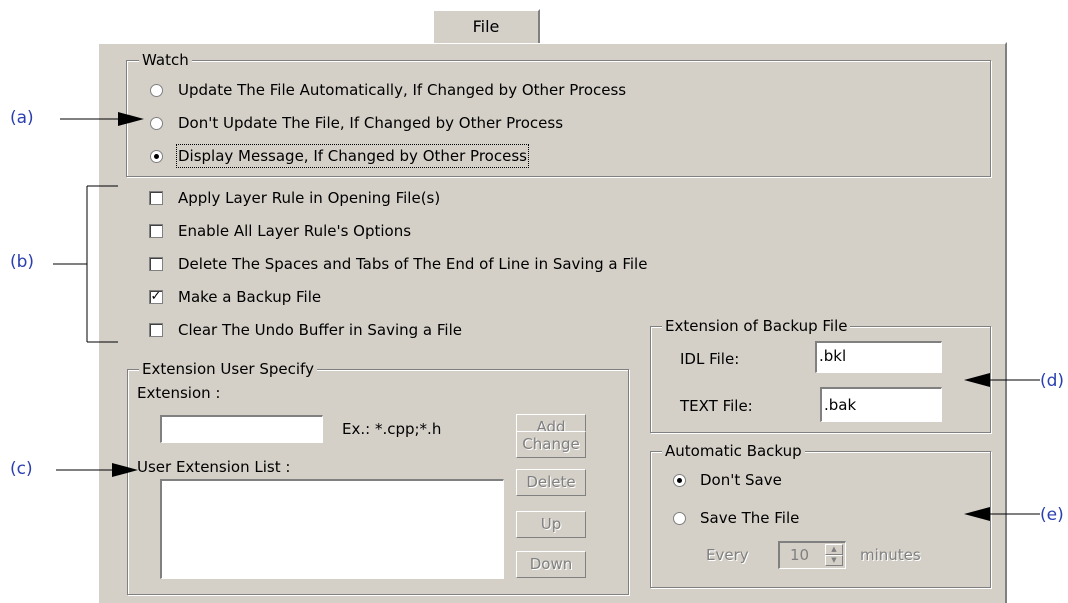 The width and height of the screenshot is (1068, 603). What do you see at coordinates (1052, 381) in the screenshot?
I see `callout-d: (d)` at bounding box center [1052, 381].